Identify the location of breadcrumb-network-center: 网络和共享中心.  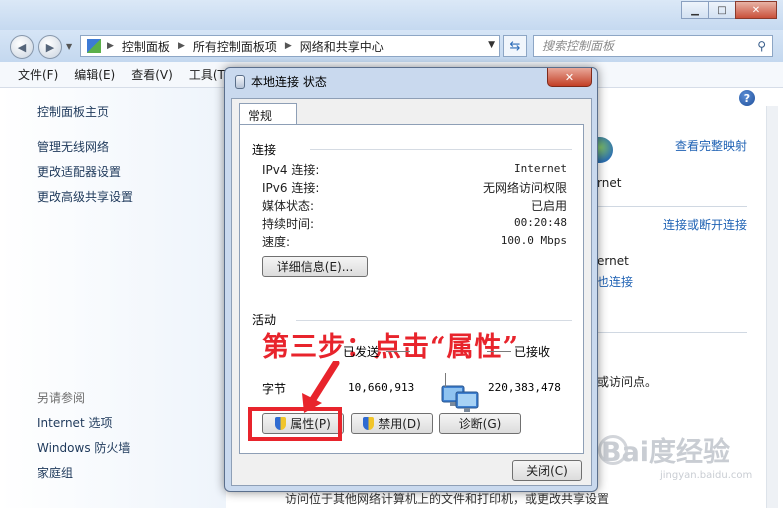
(342, 46).